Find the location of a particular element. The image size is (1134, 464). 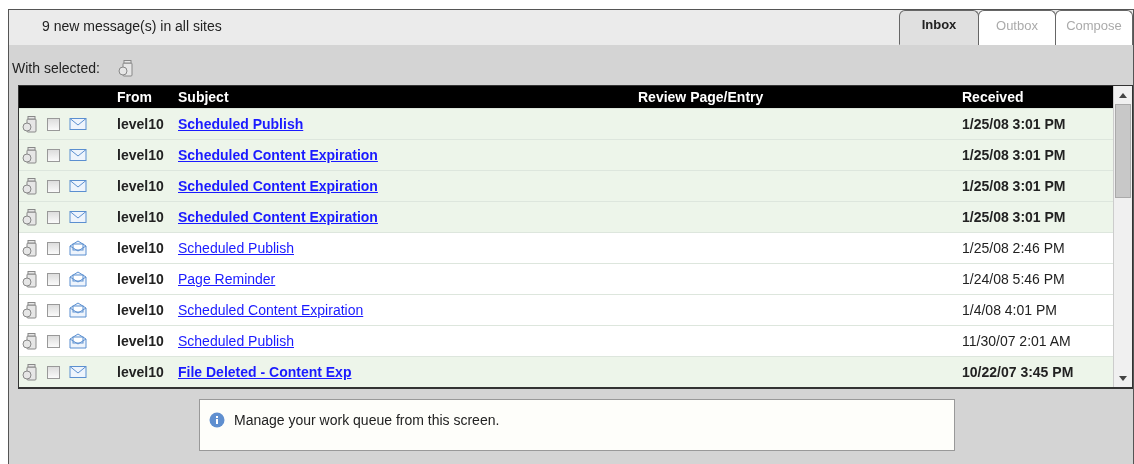

column-header: From is located at coordinates (135, 97).